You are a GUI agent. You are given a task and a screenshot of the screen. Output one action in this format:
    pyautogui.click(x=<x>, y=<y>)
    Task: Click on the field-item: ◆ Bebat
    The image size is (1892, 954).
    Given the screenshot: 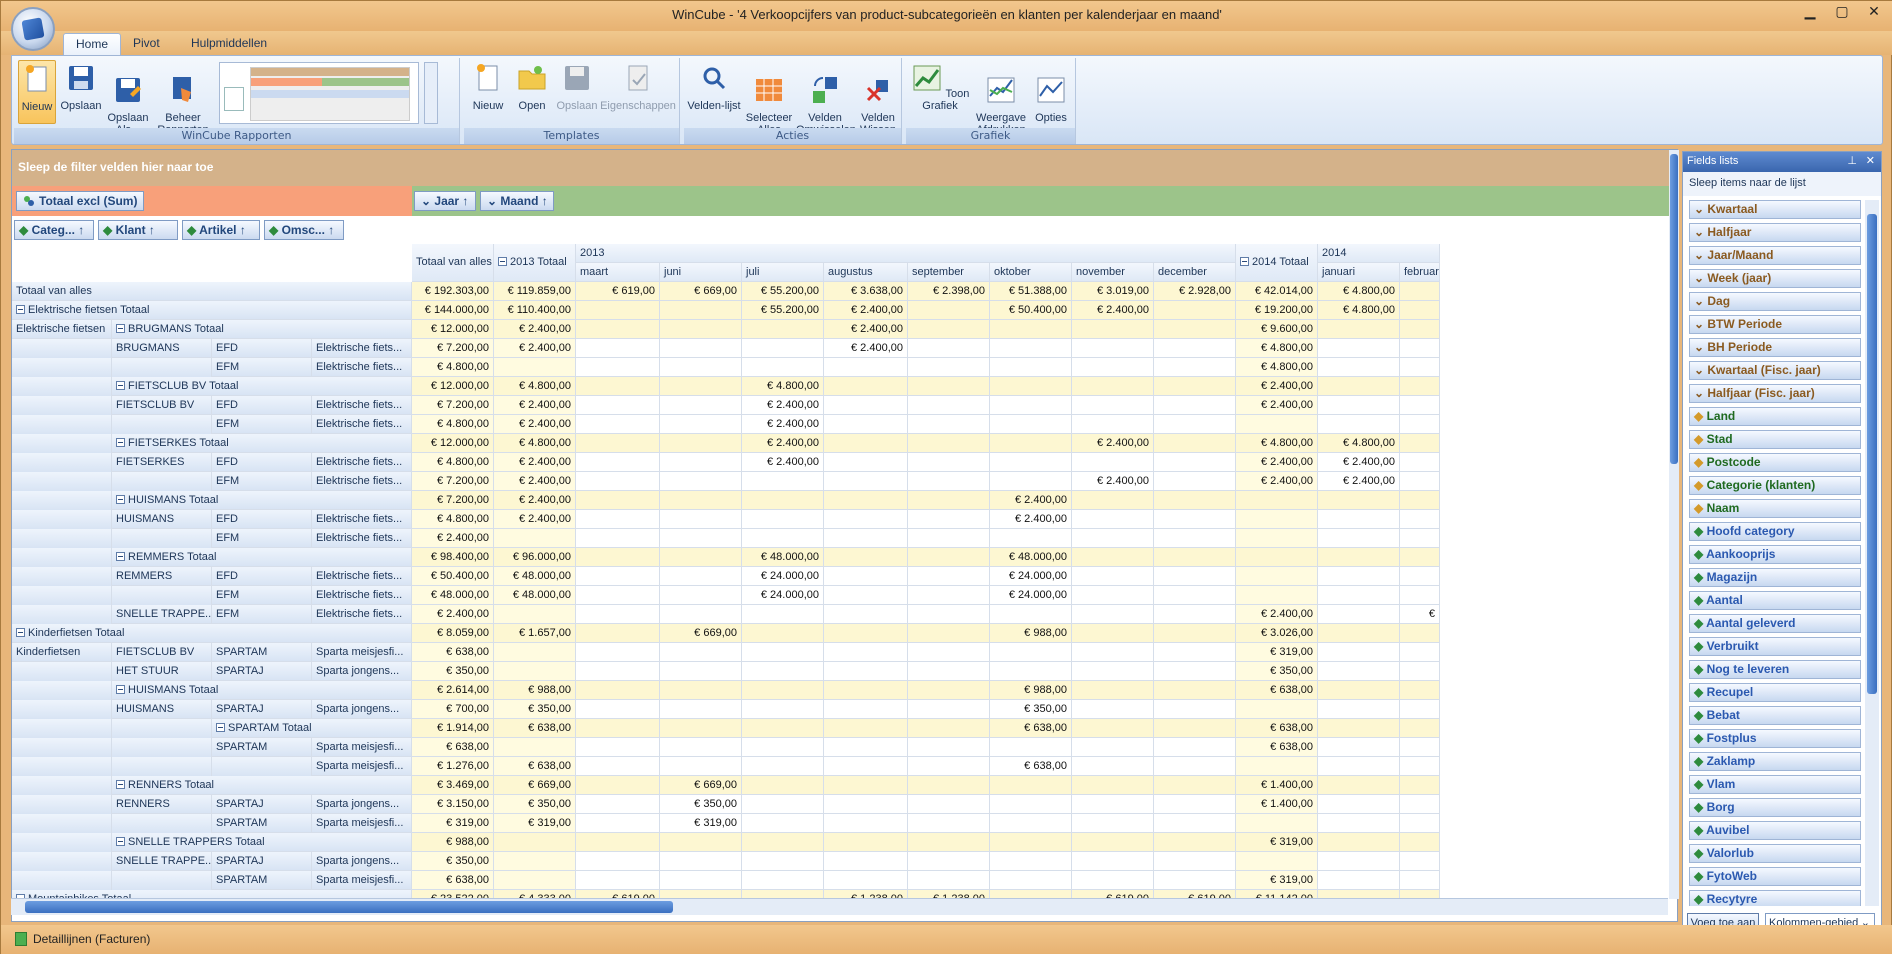 What is the action you would take?
    pyautogui.click(x=1775, y=715)
    